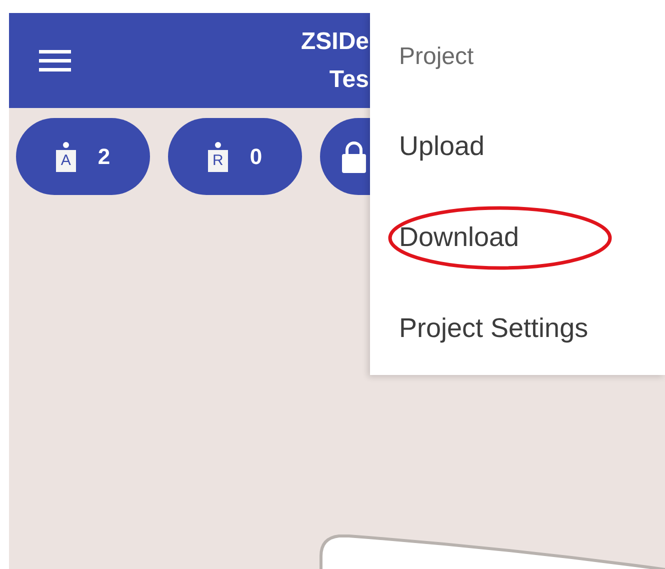 This screenshot has width=665, height=569. Describe the element at coordinates (334, 41) in the screenshot. I see `app-title: ZSIDe` at that location.